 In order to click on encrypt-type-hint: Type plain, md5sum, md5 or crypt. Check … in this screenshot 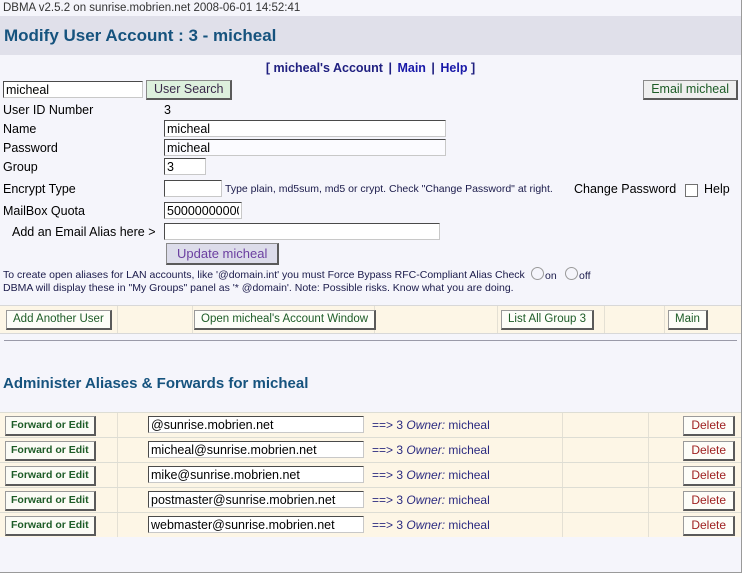, I will do `click(389, 189)`.